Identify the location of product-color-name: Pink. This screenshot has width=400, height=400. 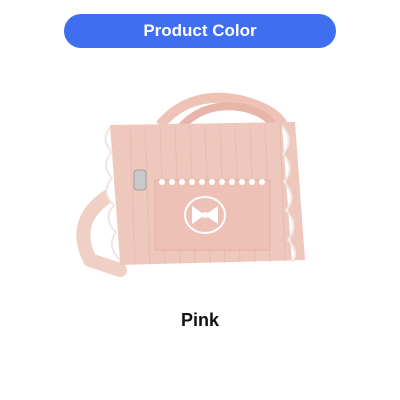
(199, 320).